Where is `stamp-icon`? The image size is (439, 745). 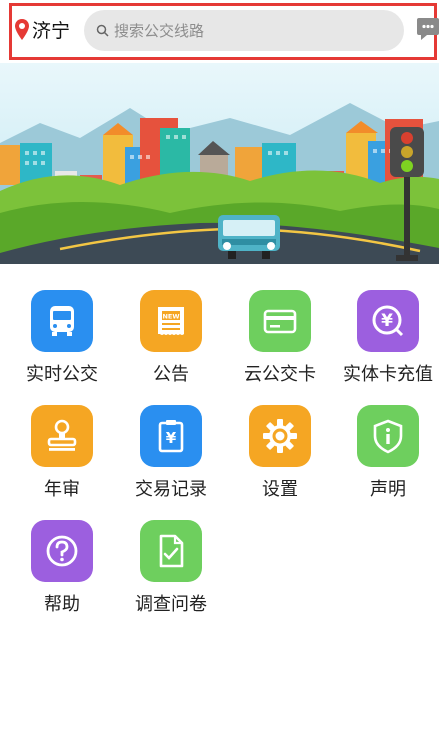
stamp-icon is located at coordinates (62, 436).